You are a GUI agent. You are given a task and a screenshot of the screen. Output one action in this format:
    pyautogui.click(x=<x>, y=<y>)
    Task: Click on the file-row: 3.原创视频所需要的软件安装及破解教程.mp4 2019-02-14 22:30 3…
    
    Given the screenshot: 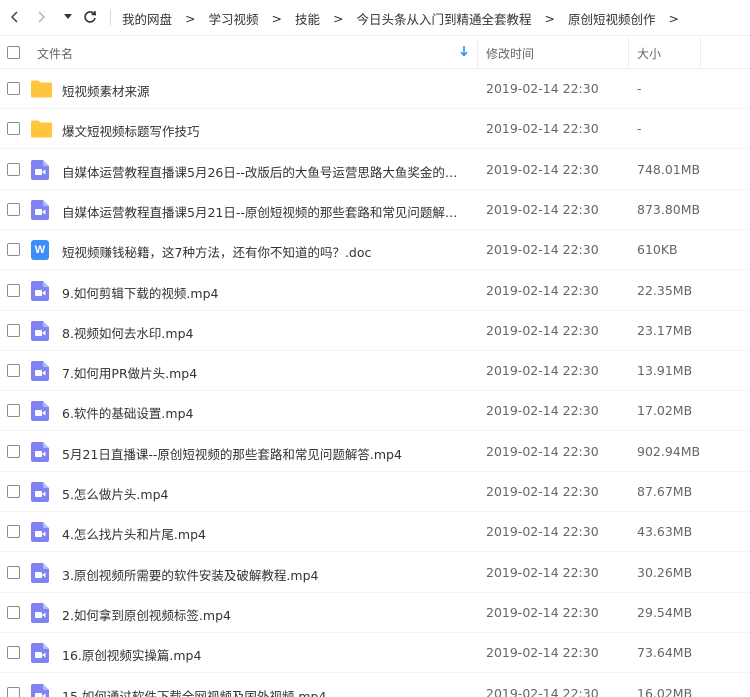 What is the action you would take?
    pyautogui.click(x=375, y=573)
    